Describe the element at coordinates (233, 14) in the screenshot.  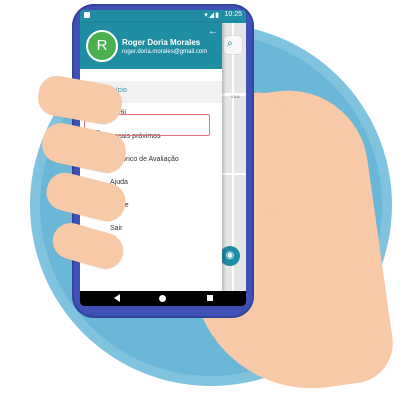
I see `status-time: 10:25` at that location.